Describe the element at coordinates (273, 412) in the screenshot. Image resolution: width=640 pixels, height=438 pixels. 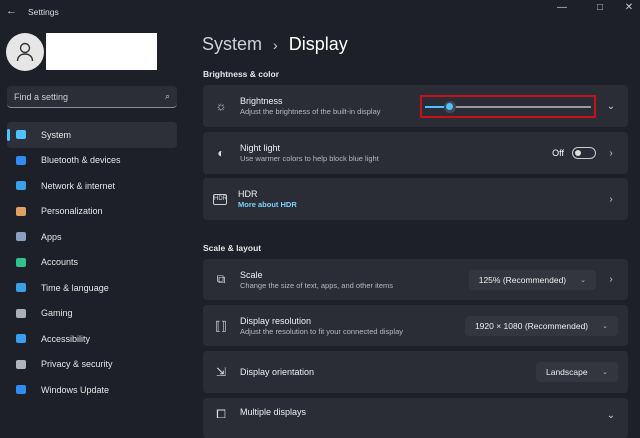
I see `multiple-displays-title: Multiple displays` at that location.